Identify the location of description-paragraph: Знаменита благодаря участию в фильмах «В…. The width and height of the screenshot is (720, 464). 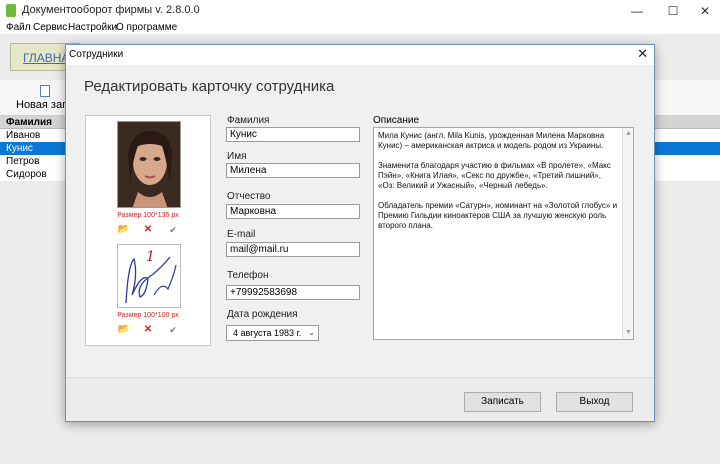
(494, 175).